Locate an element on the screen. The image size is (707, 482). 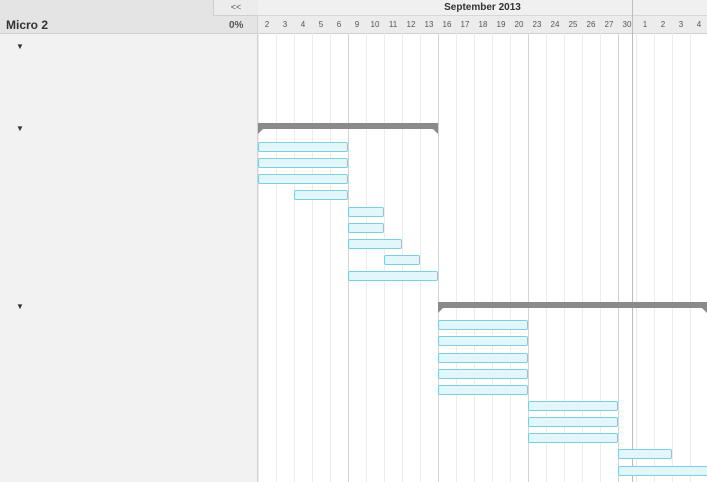
day-label: 27 is located at coordinates (609, 24).